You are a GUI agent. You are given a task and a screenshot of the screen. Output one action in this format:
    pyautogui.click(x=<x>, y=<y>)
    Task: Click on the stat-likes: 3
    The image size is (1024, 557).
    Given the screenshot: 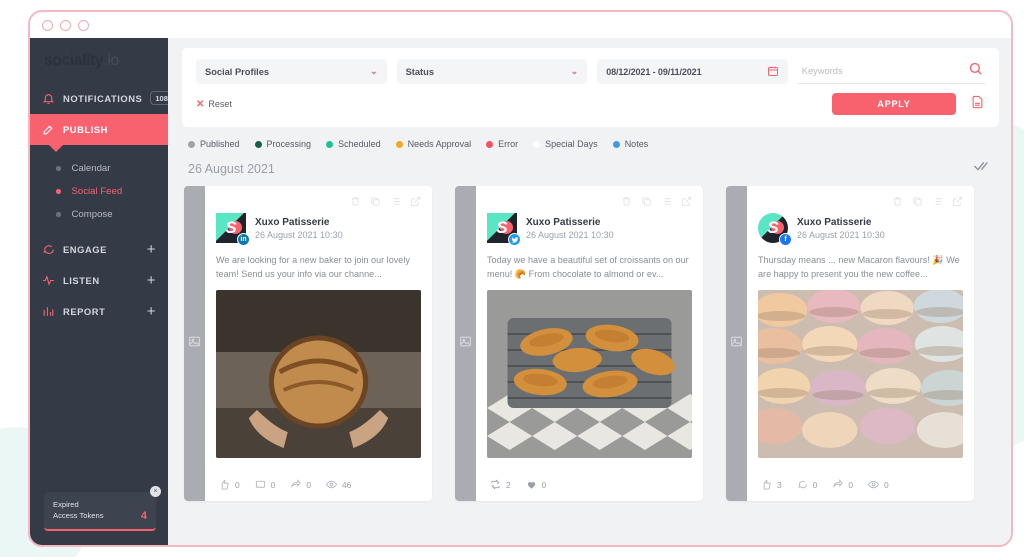 What is the action you would take?
    pyautogui.click(x=771, y=484)
    